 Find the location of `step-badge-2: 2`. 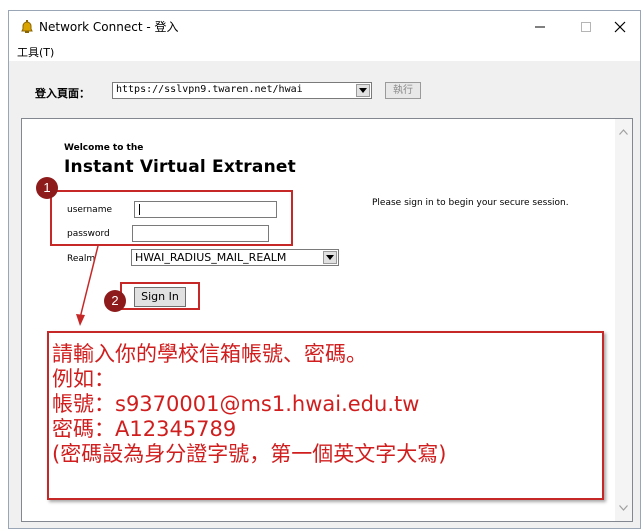

step-badge-2: 2 is located at coordinates (115, 301).